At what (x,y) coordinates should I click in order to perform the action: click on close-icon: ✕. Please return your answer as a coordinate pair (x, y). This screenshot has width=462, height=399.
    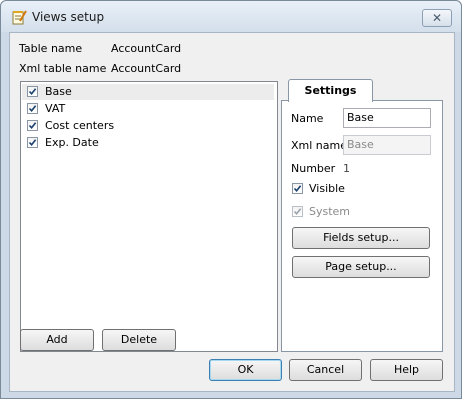
    Looking at the image, I should click on (437, 18).